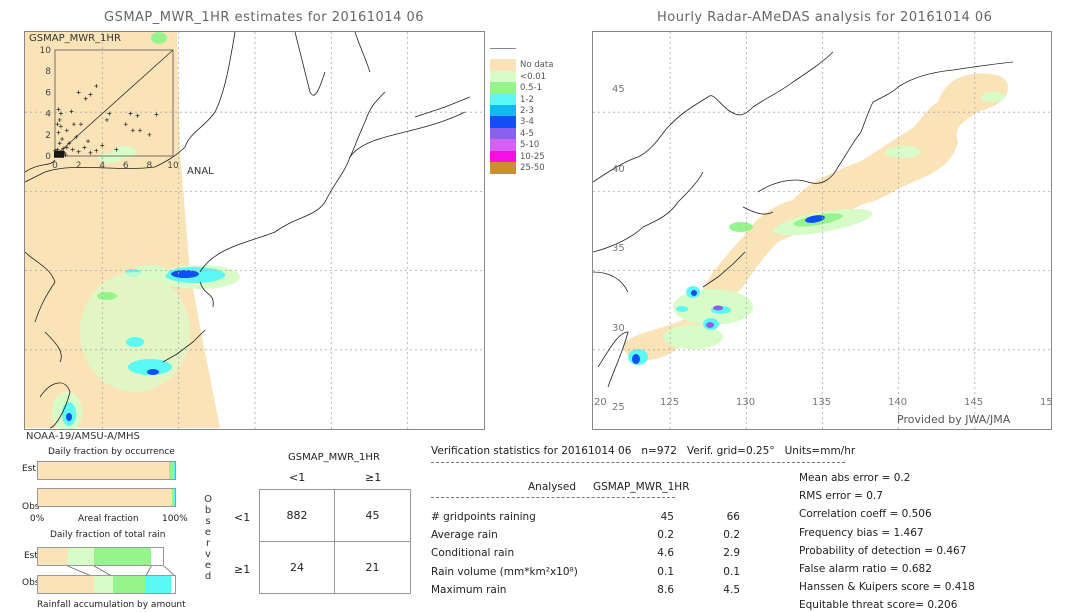 The image size is (1080, 612). I want to click on occurrence-est-bar, so click(106, 470).